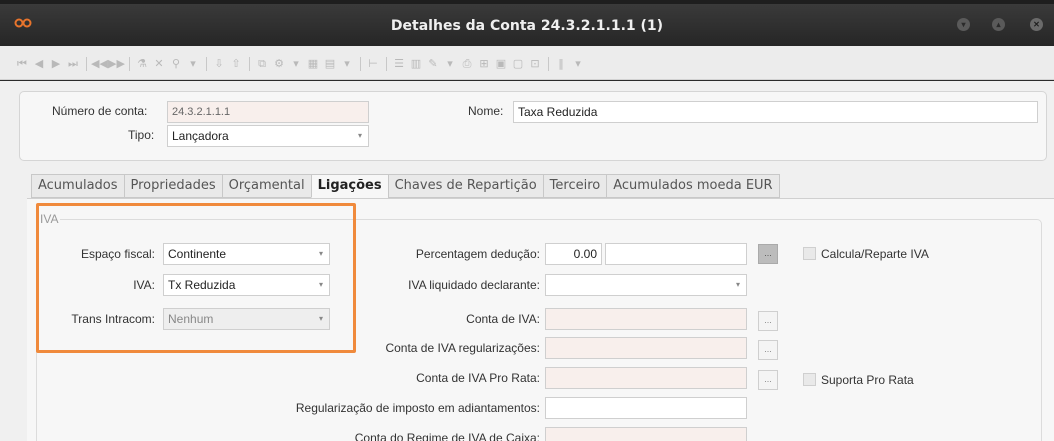  I want to click on tab-acumulados: Acumulados, so click(77, 186).